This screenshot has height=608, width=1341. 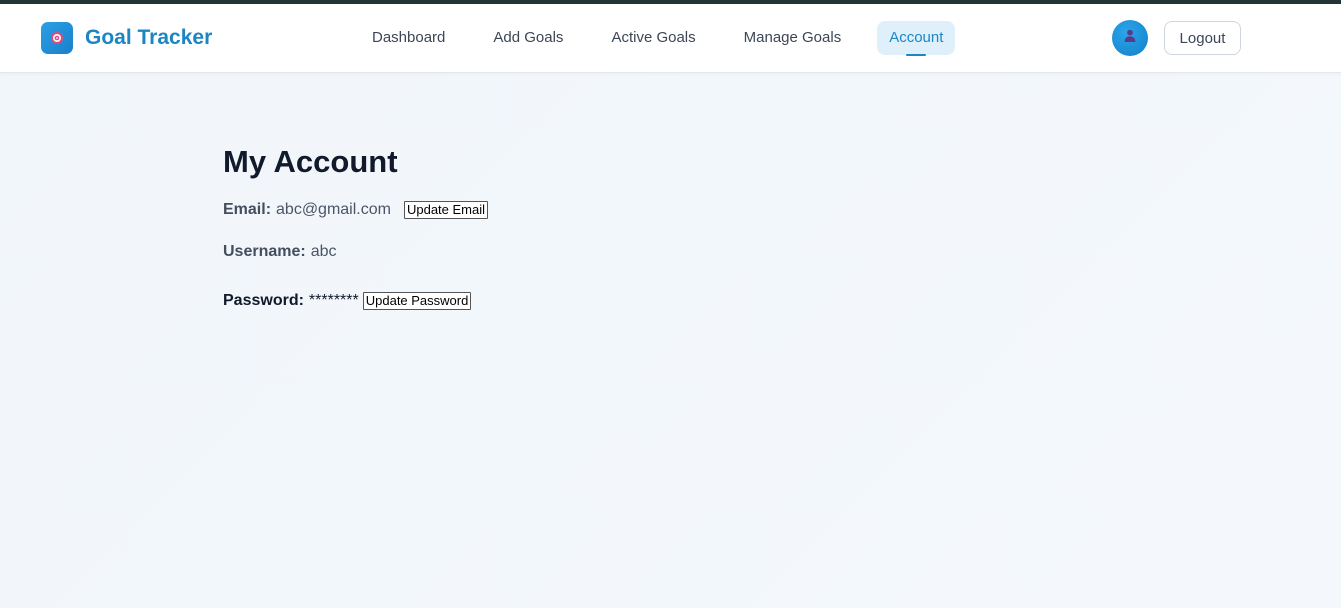 What do you see at coordinates (1202, 38) in the screenshot?
I see `logout-button: Logout` at bounding box center [1202, 38].